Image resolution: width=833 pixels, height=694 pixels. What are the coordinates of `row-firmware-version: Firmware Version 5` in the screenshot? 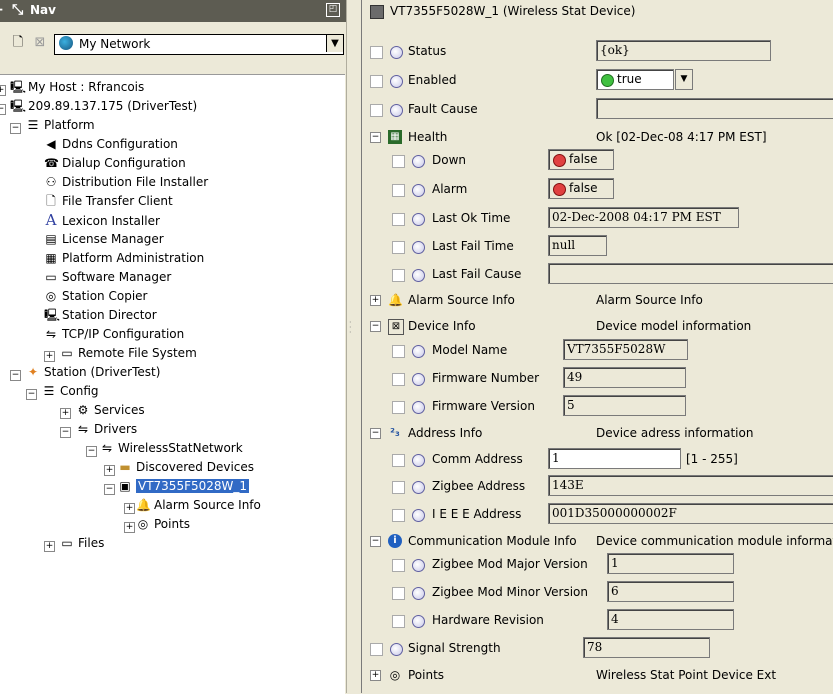 It's located at (597, 407).